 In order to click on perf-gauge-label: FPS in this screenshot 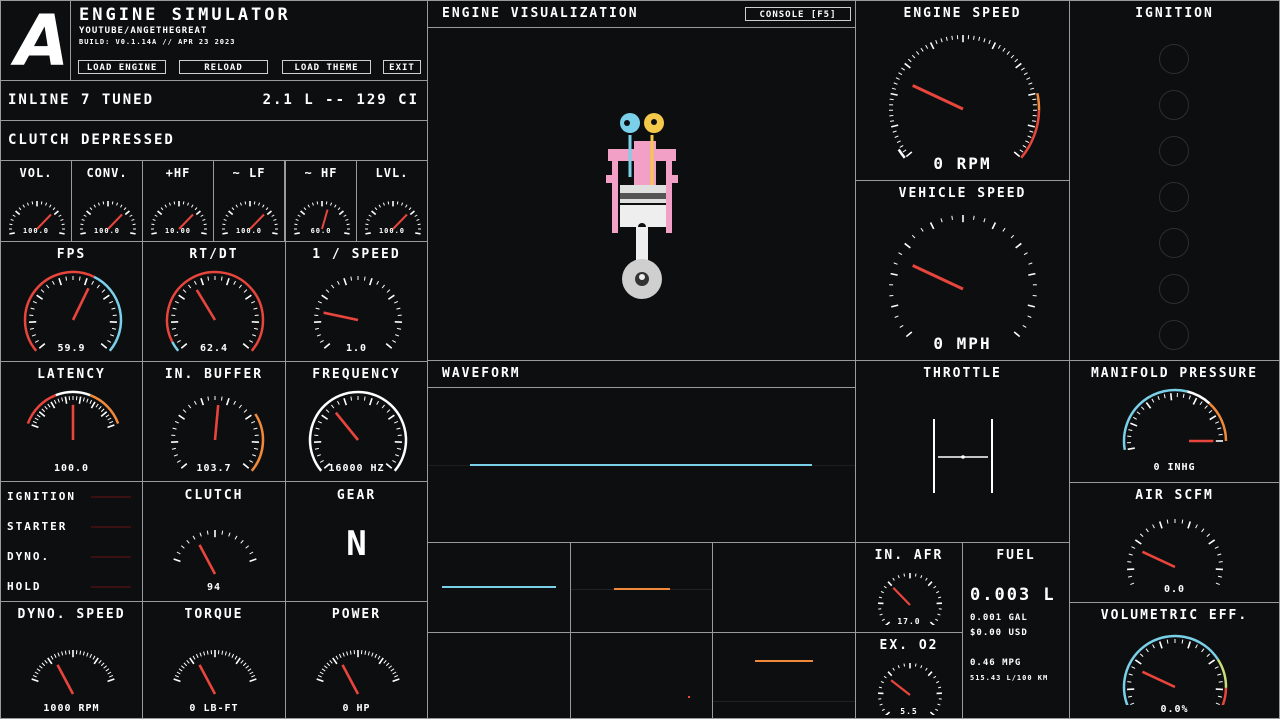, I will do `click(71, 254)`.